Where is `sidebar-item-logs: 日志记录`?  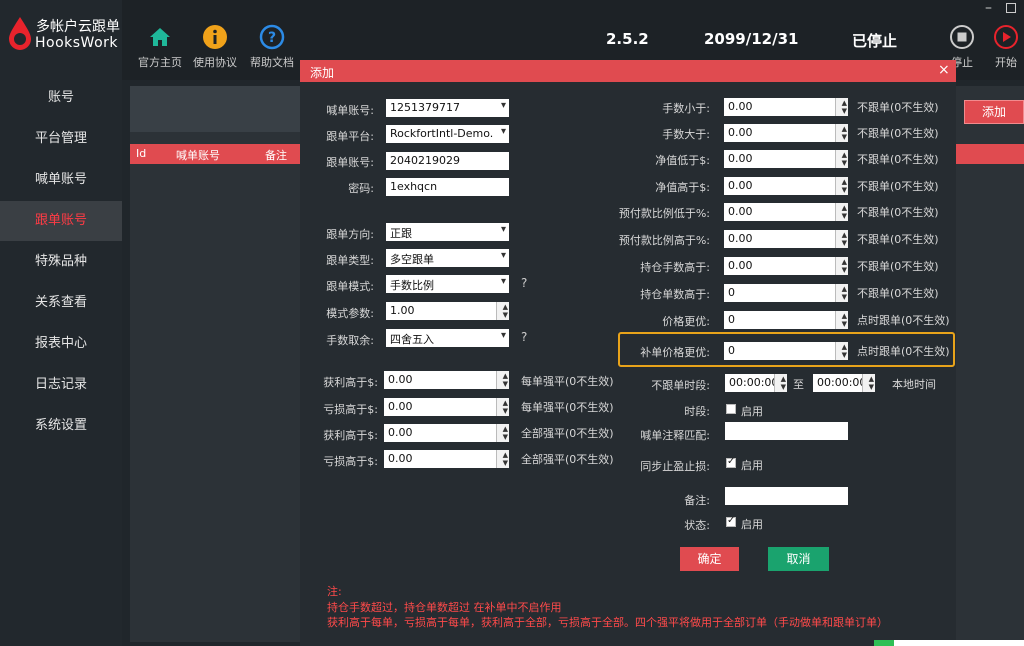 sidebar-item-logs: 日志记录 is located at coordinates (61, 385).